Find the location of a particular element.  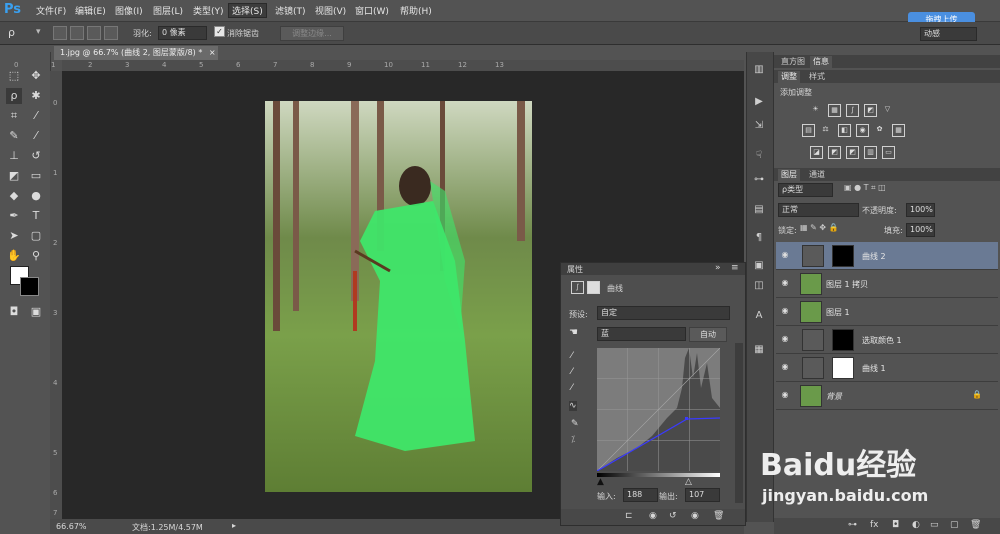

tab-styles: 样式 is located at coordinates (817, 77).